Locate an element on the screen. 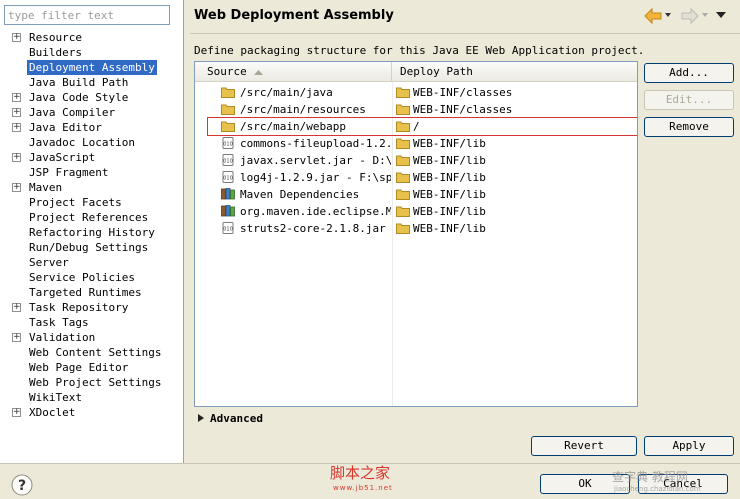 Image resolution: width=740 pixels, height=499 pixels. chevron-right-icon is located at coordinates (201, 418).